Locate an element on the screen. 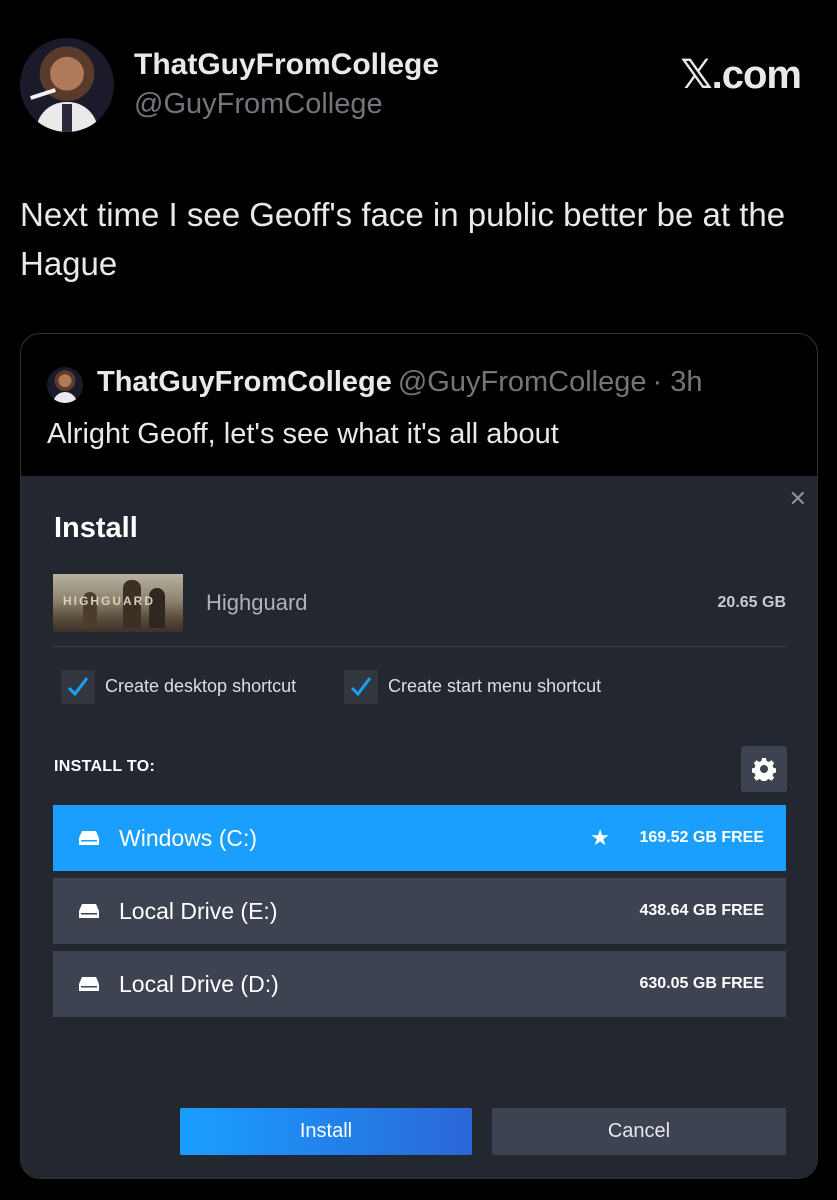 The image size is (837, 1200). x-logo: 𝕏.com is located at coordinates (741, 75).